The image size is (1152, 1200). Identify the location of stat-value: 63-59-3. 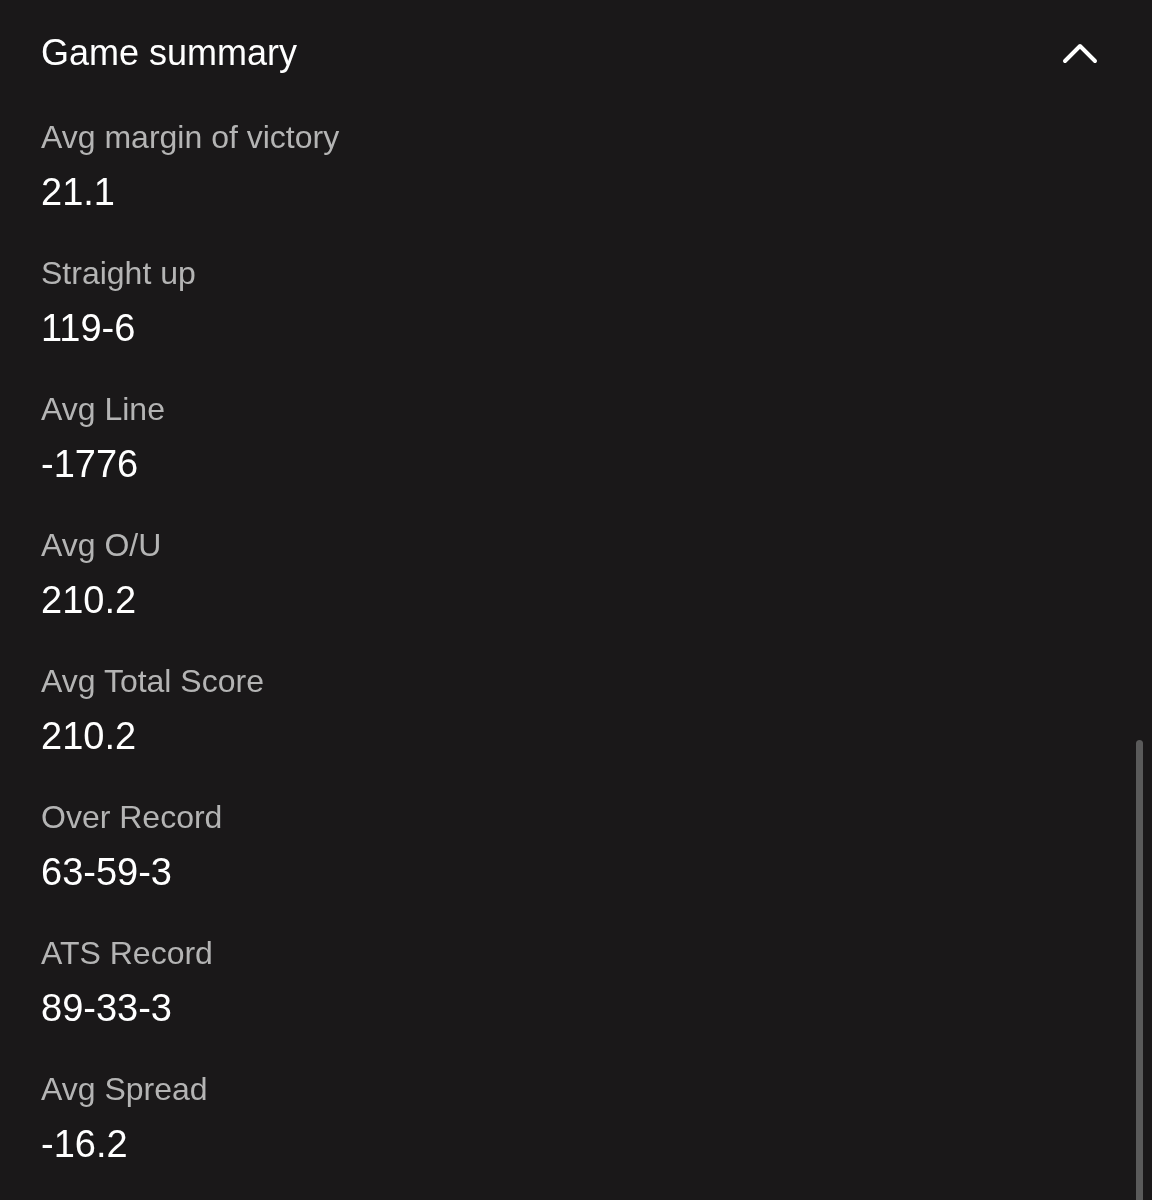
(107, 872).